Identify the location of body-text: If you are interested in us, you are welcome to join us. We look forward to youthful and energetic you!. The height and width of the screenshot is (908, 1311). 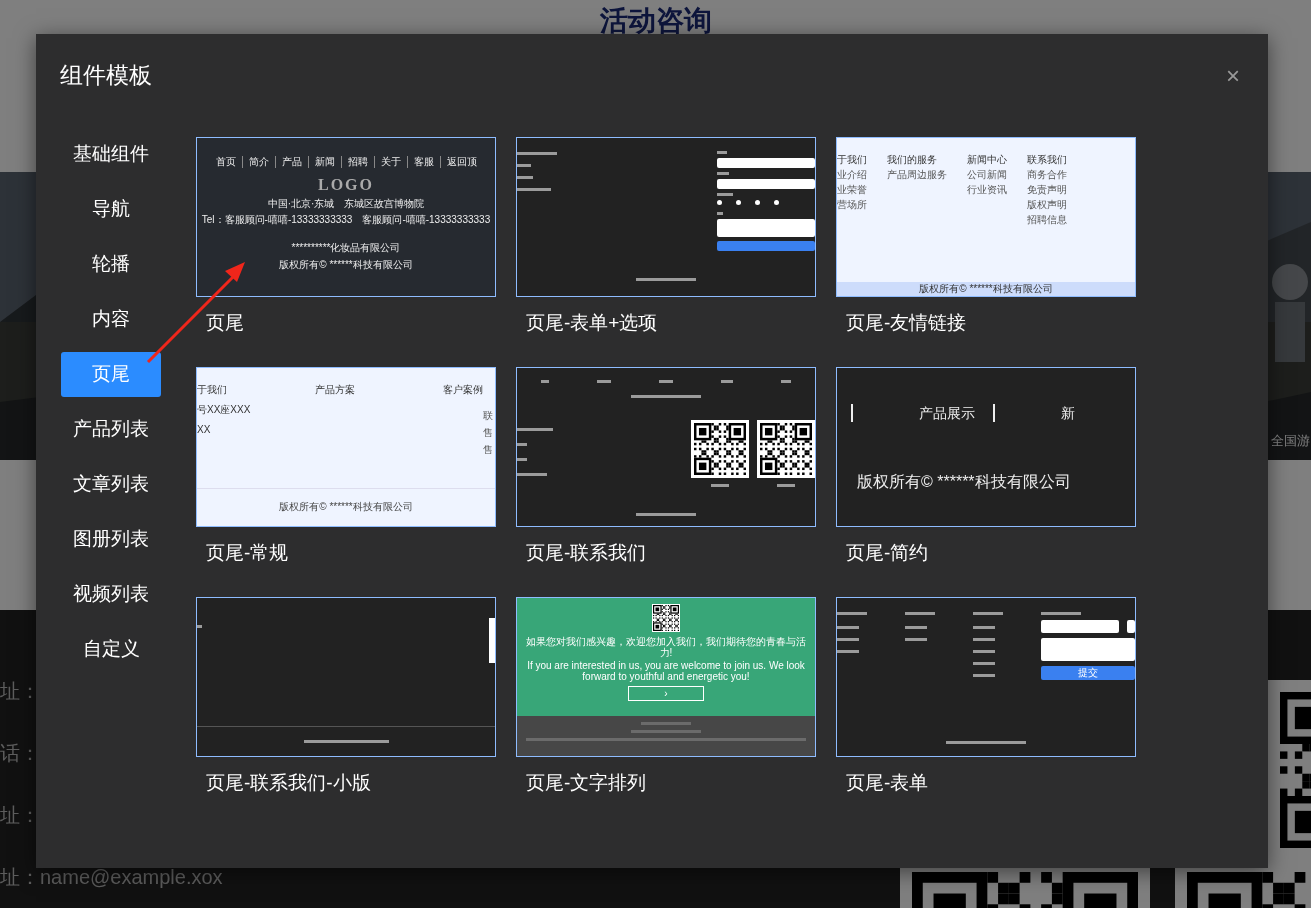
(666, 671).